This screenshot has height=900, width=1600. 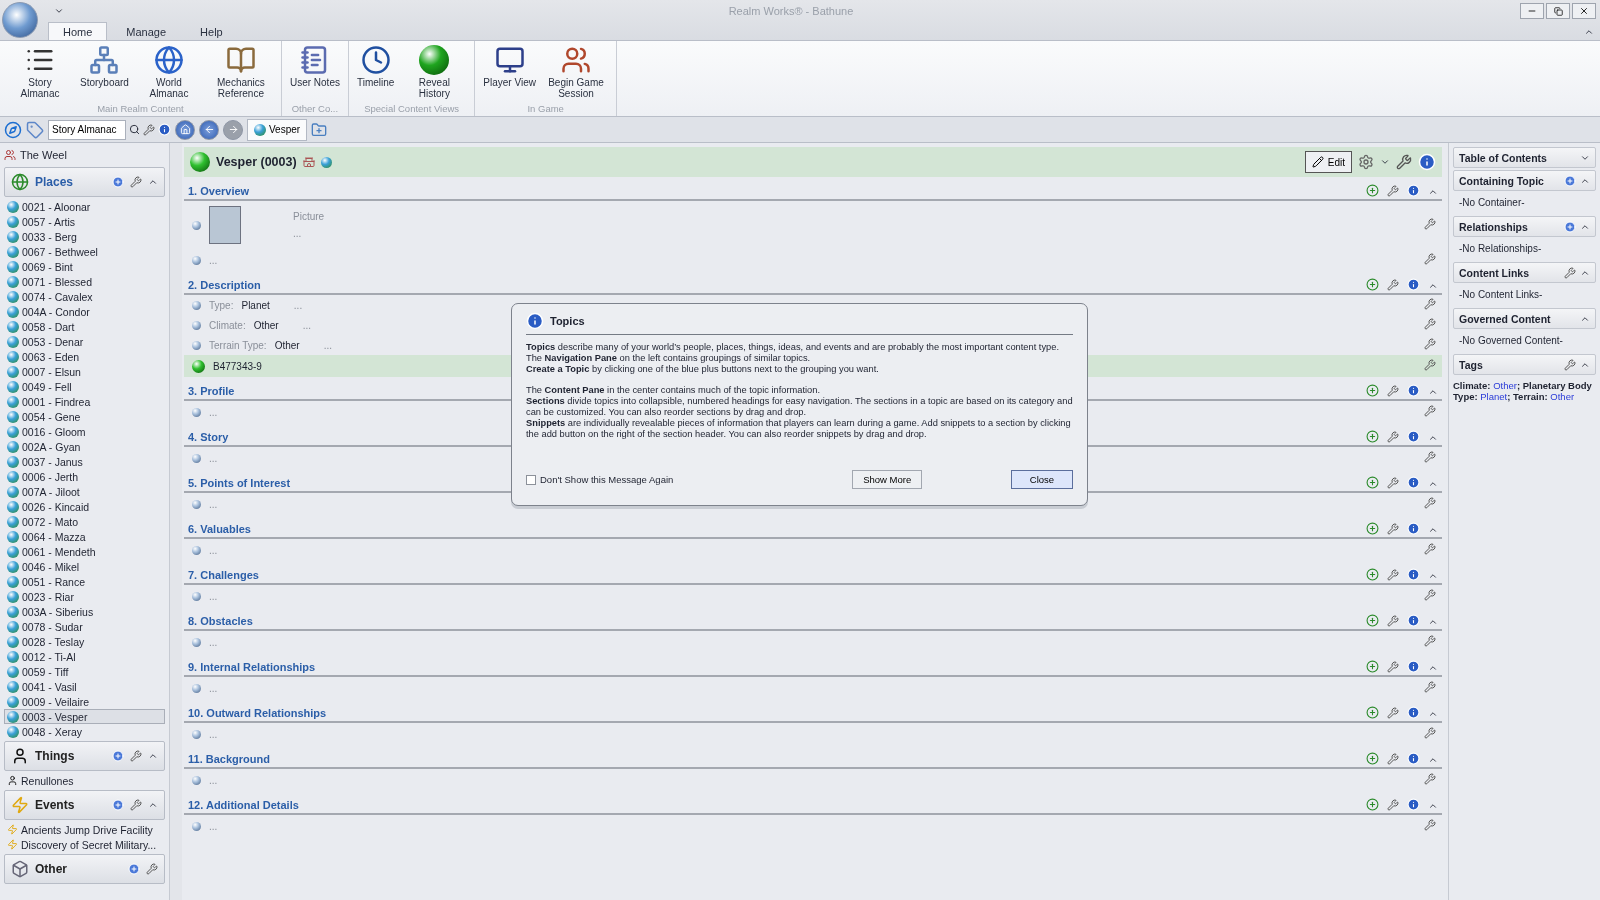 I want to click on panel-text: -No Relationships-, so click(x=1500, y=249).